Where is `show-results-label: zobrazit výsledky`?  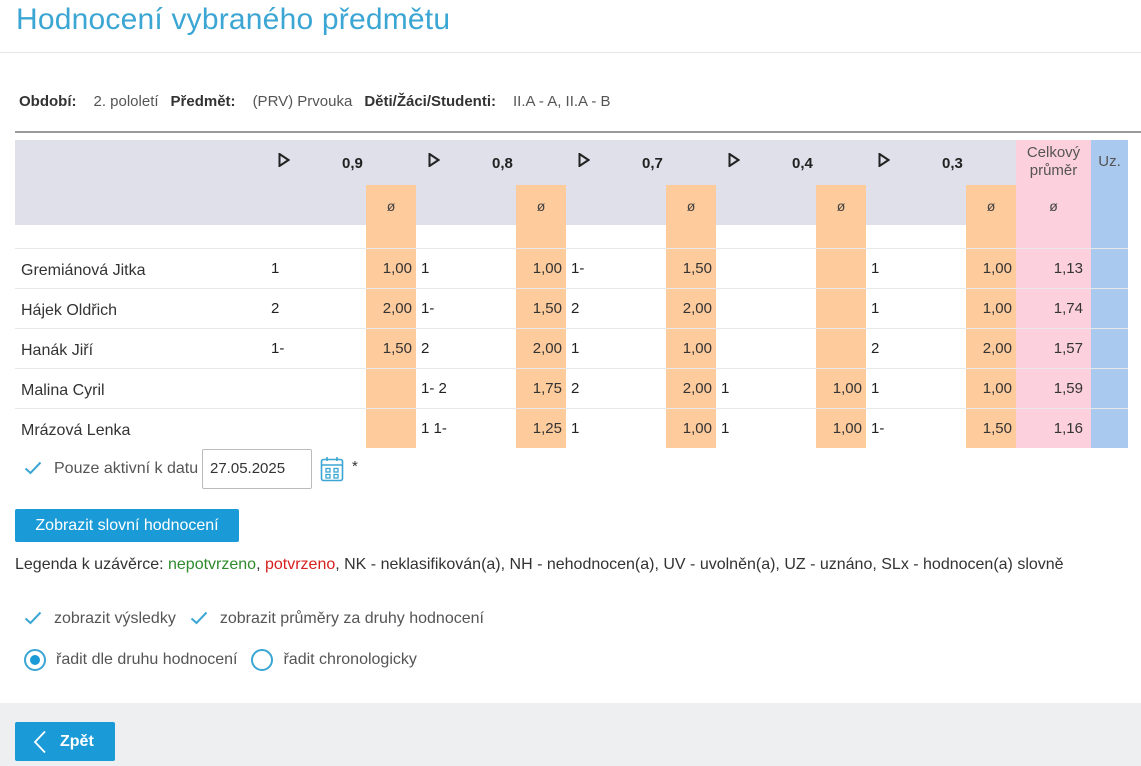
show-results-label: zobrazit výsledky is located at coordinates (115, 618).